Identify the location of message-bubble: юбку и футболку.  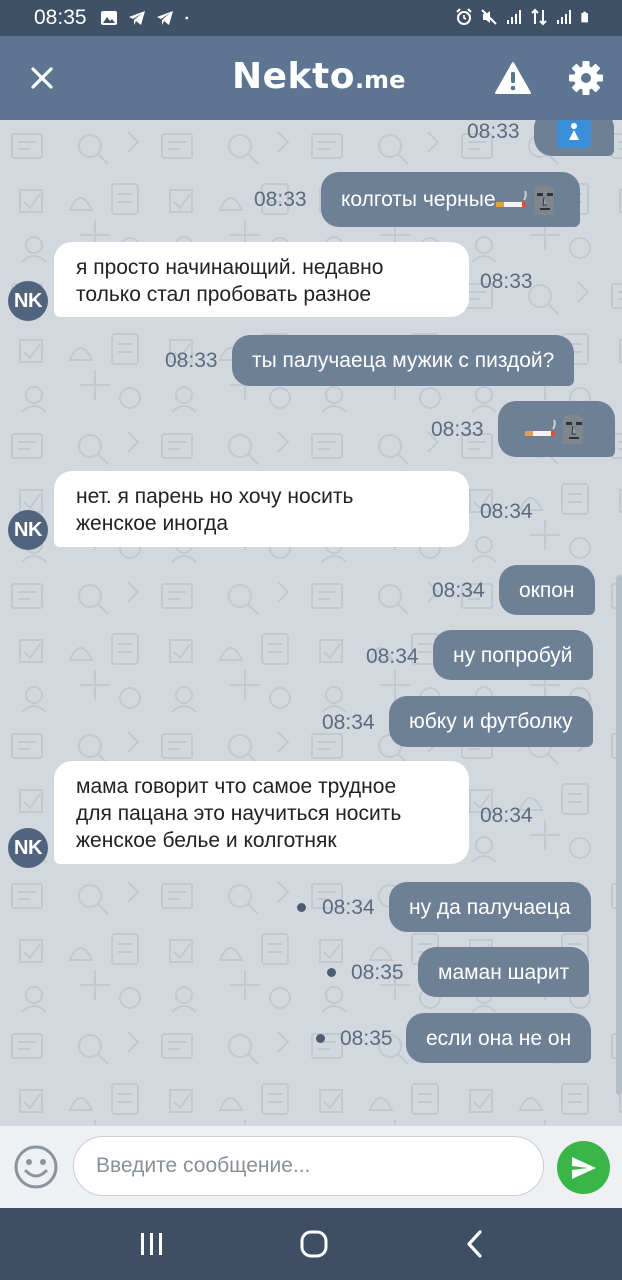
(491, 721).